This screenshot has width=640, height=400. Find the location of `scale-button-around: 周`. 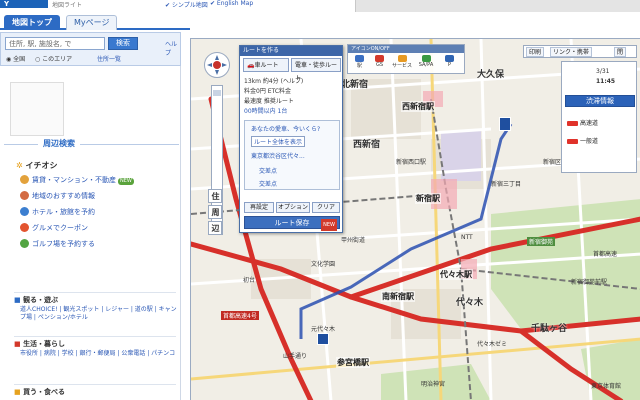

scale-button-around: 周 is located at coordinates (215, 212).